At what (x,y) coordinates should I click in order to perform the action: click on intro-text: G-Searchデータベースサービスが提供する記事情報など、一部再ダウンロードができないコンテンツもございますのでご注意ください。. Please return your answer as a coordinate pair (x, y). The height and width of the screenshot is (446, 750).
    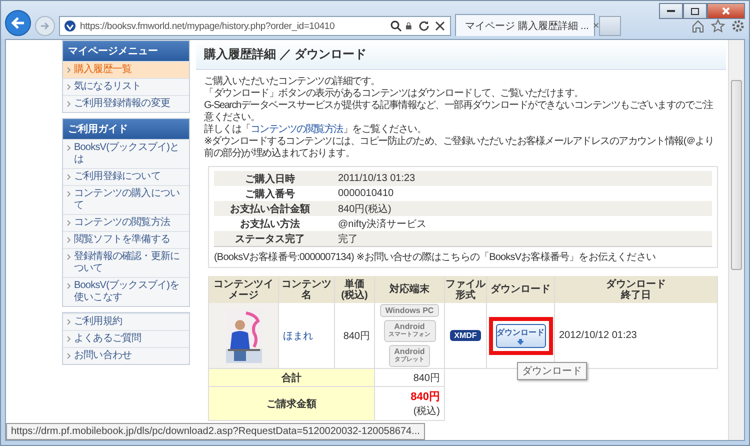
    Looking at the image, I should click on (459, 112).